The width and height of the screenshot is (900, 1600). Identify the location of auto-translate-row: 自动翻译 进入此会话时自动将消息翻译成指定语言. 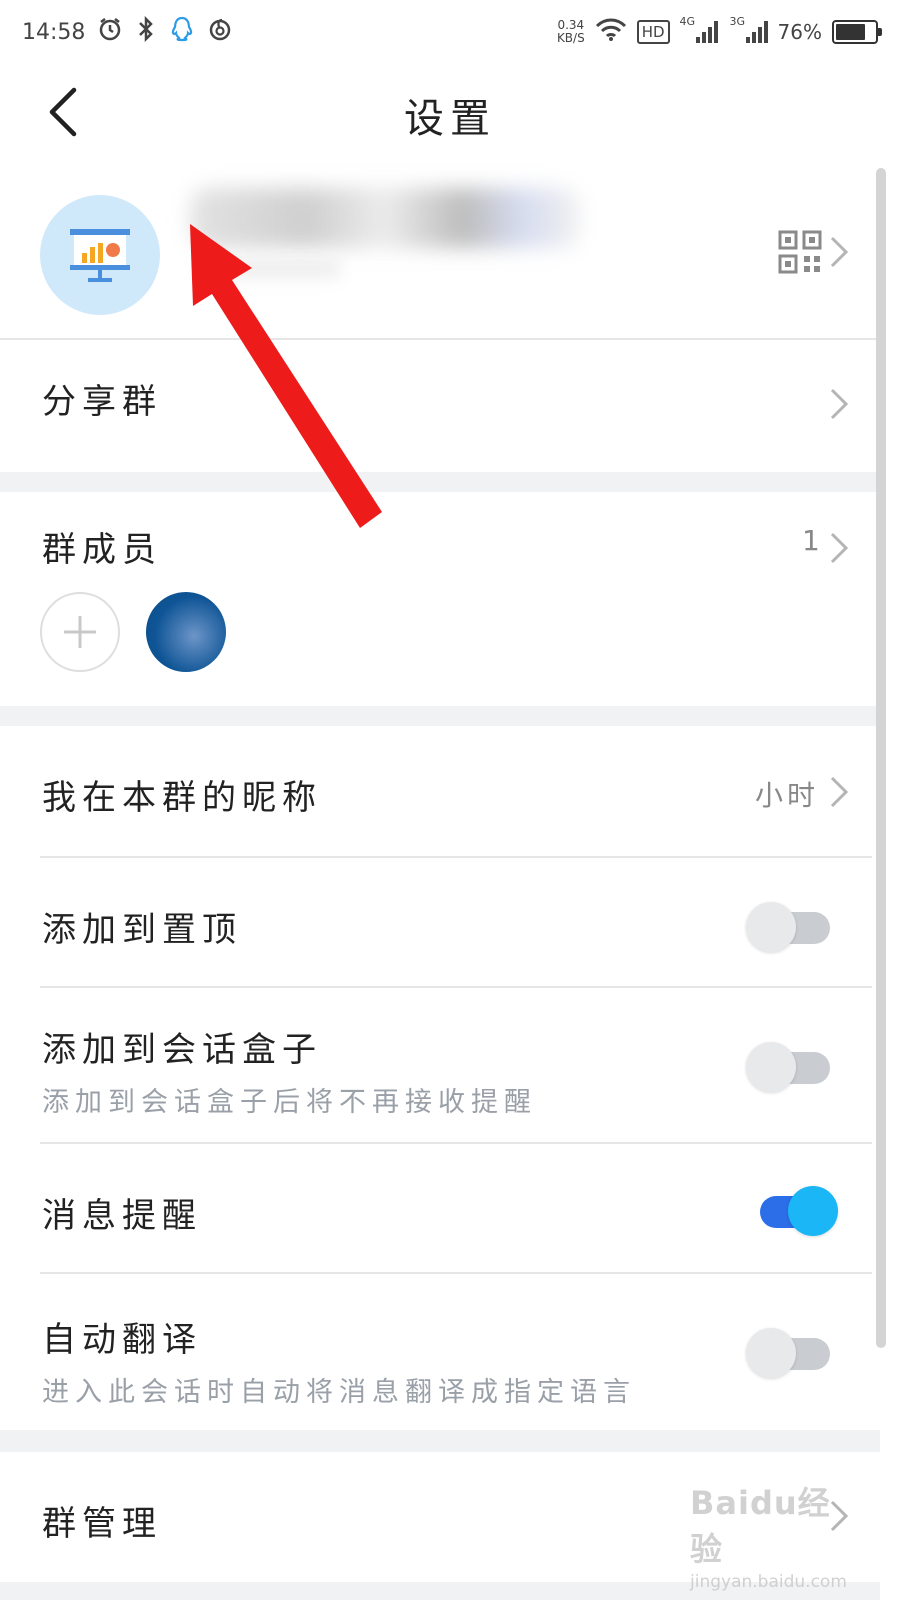
(440, 1352).